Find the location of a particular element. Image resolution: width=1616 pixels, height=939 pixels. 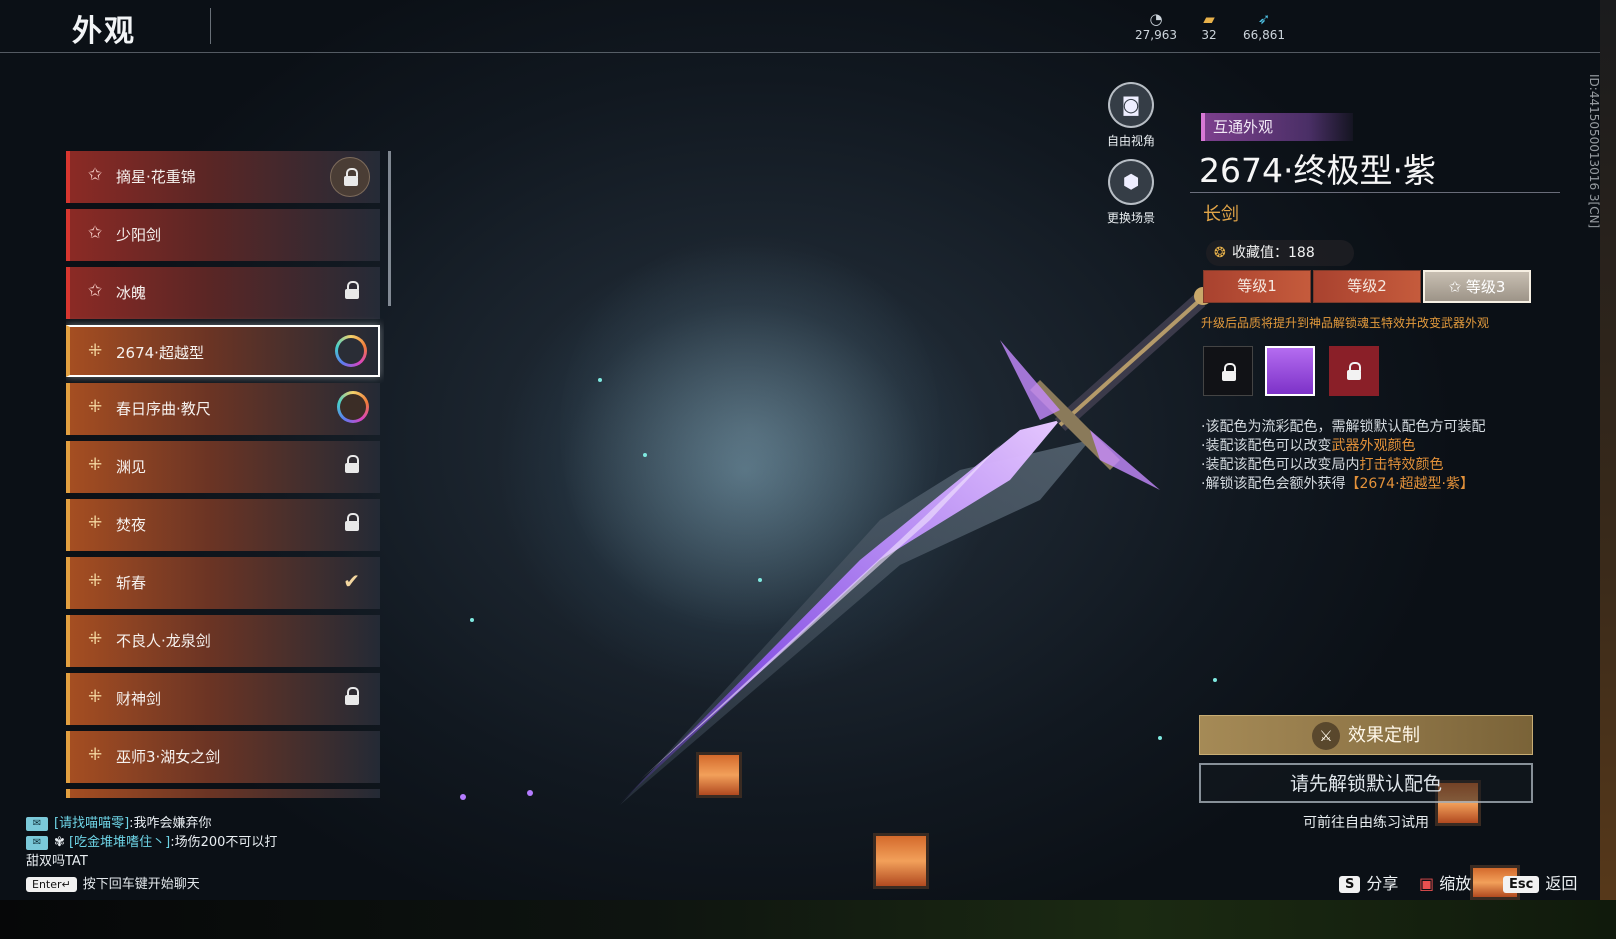

list-scrollbar is located at coordinates (389, 228).